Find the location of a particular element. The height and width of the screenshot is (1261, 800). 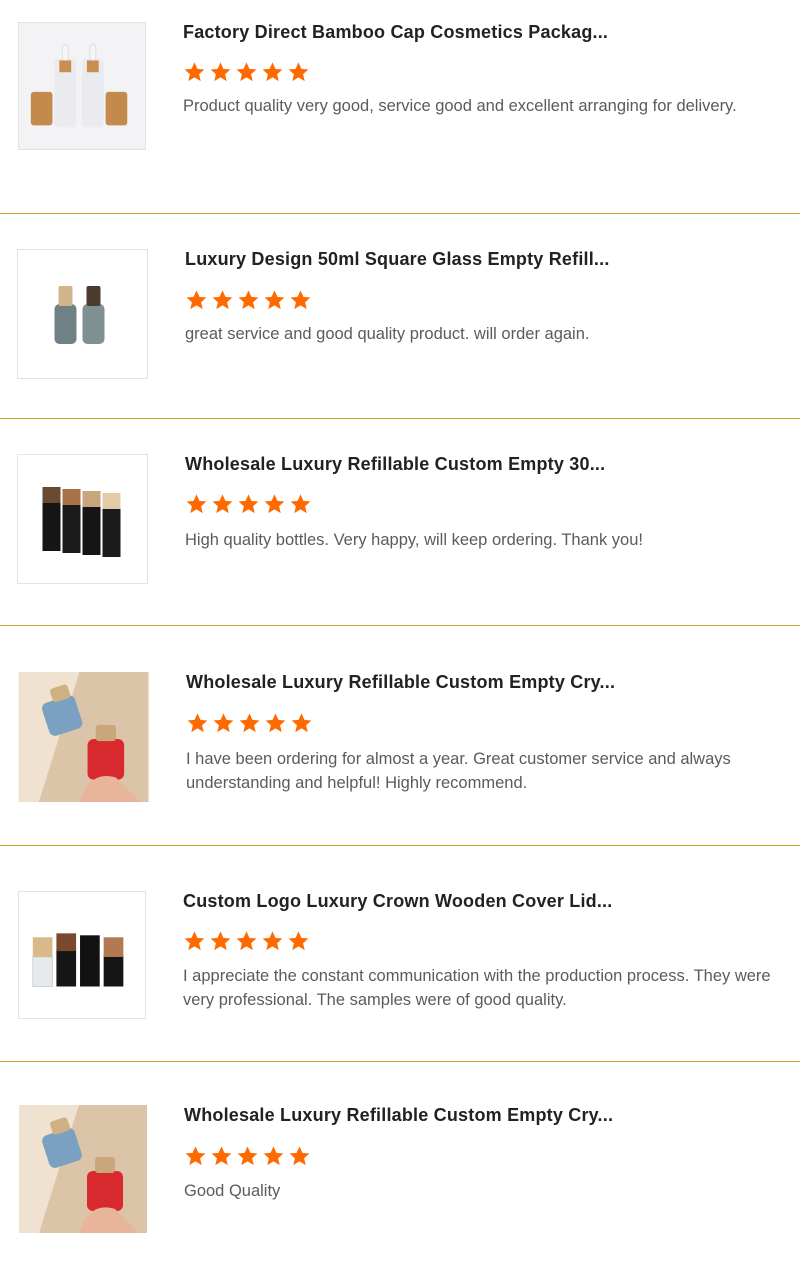

frosted-dropper-bottles-image is located at coordinates (82, 86).